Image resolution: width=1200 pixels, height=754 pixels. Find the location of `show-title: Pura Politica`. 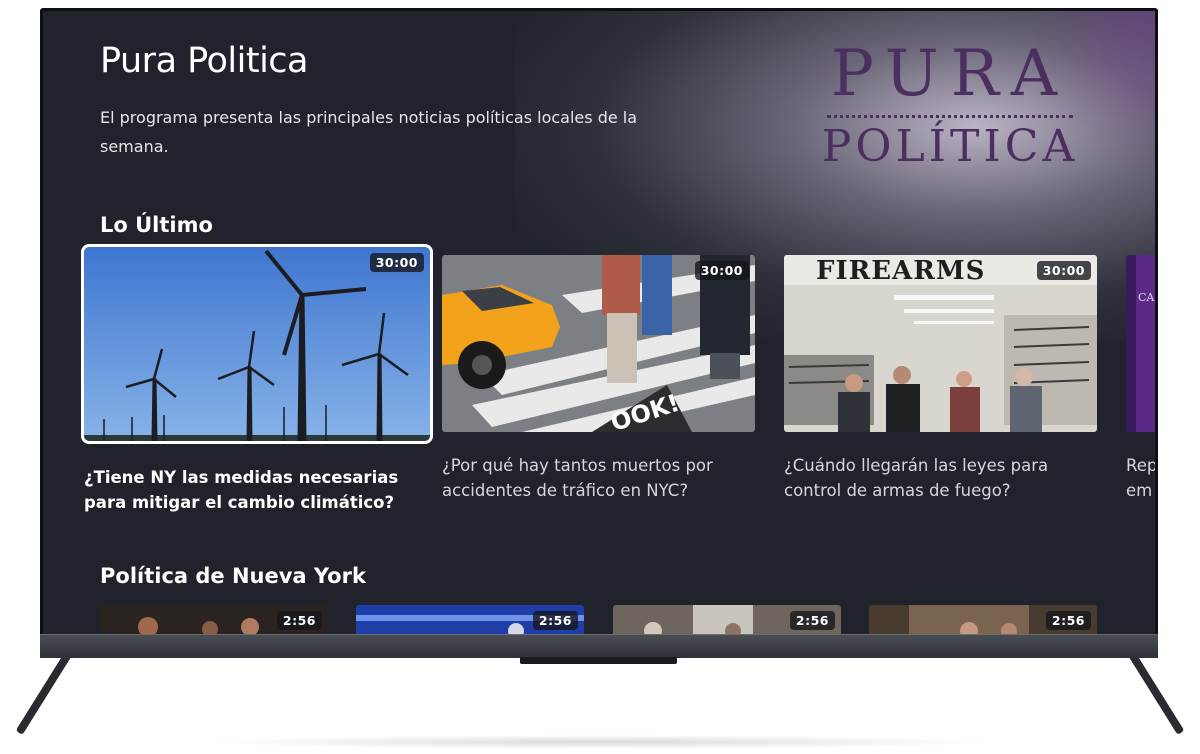

show-title: Pura Politica is located at coordinates (204, 61).